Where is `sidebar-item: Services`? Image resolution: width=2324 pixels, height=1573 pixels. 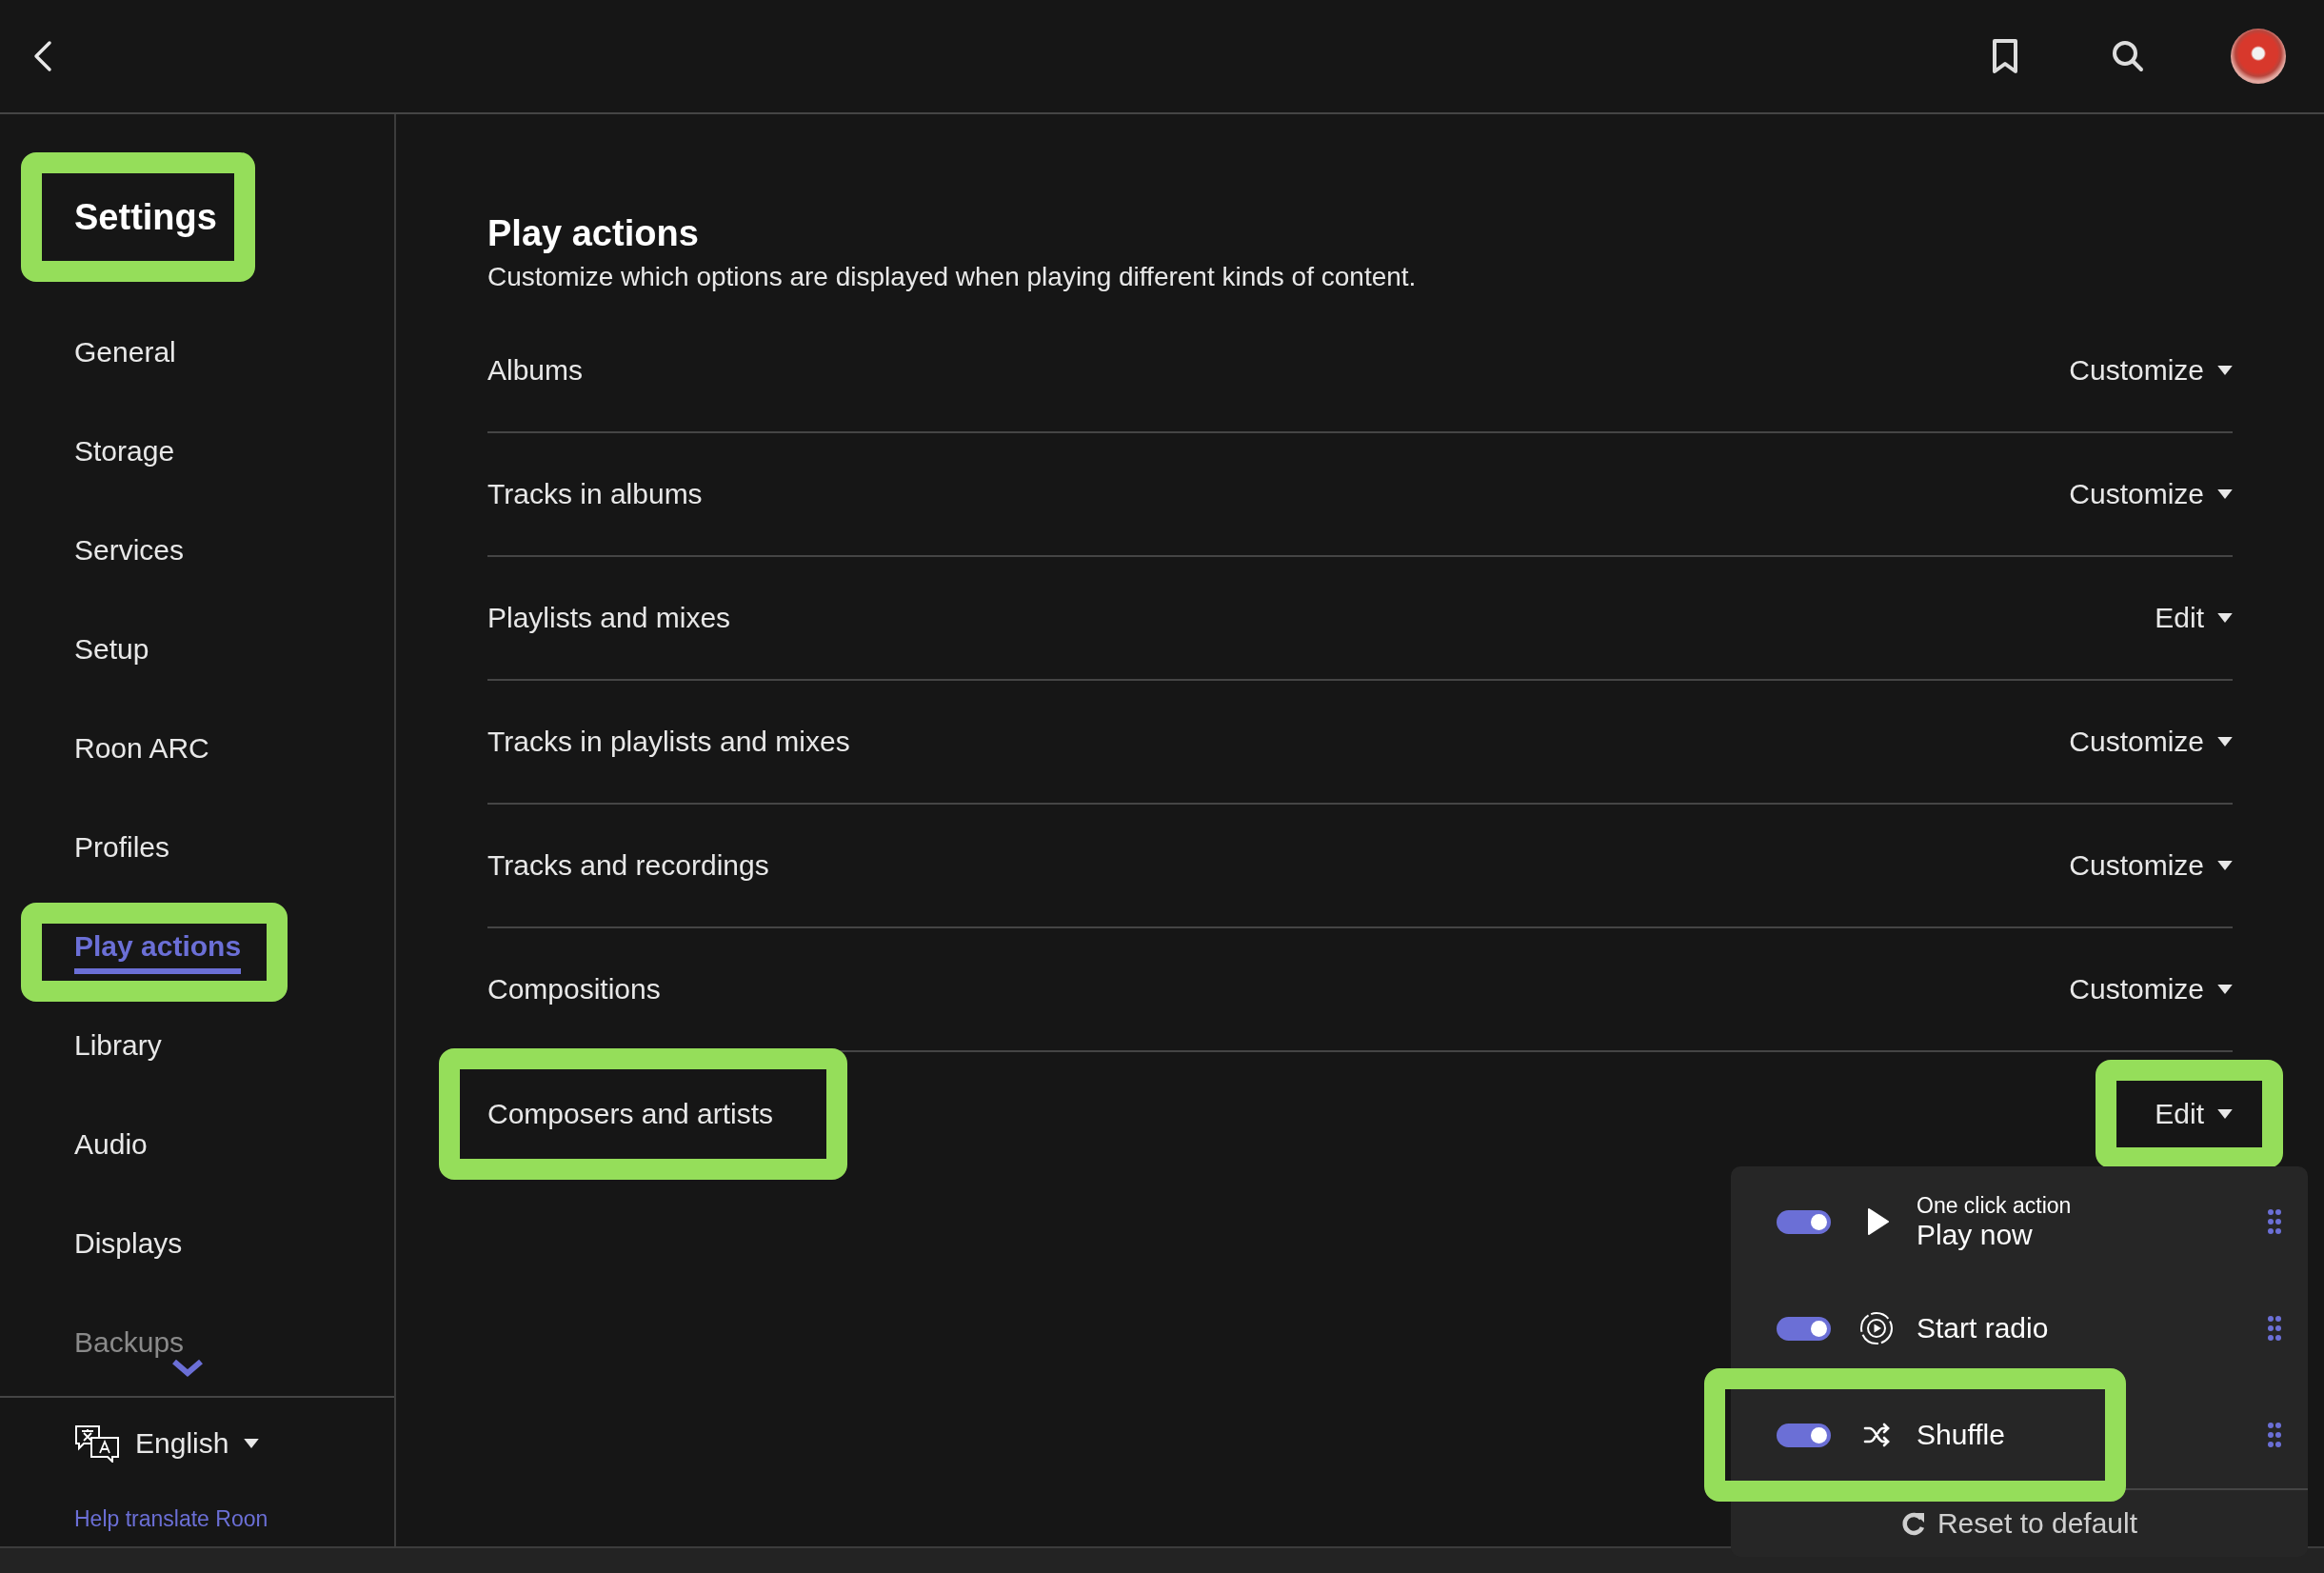 sidebar-item: Services is located at coordinates (129, 556).